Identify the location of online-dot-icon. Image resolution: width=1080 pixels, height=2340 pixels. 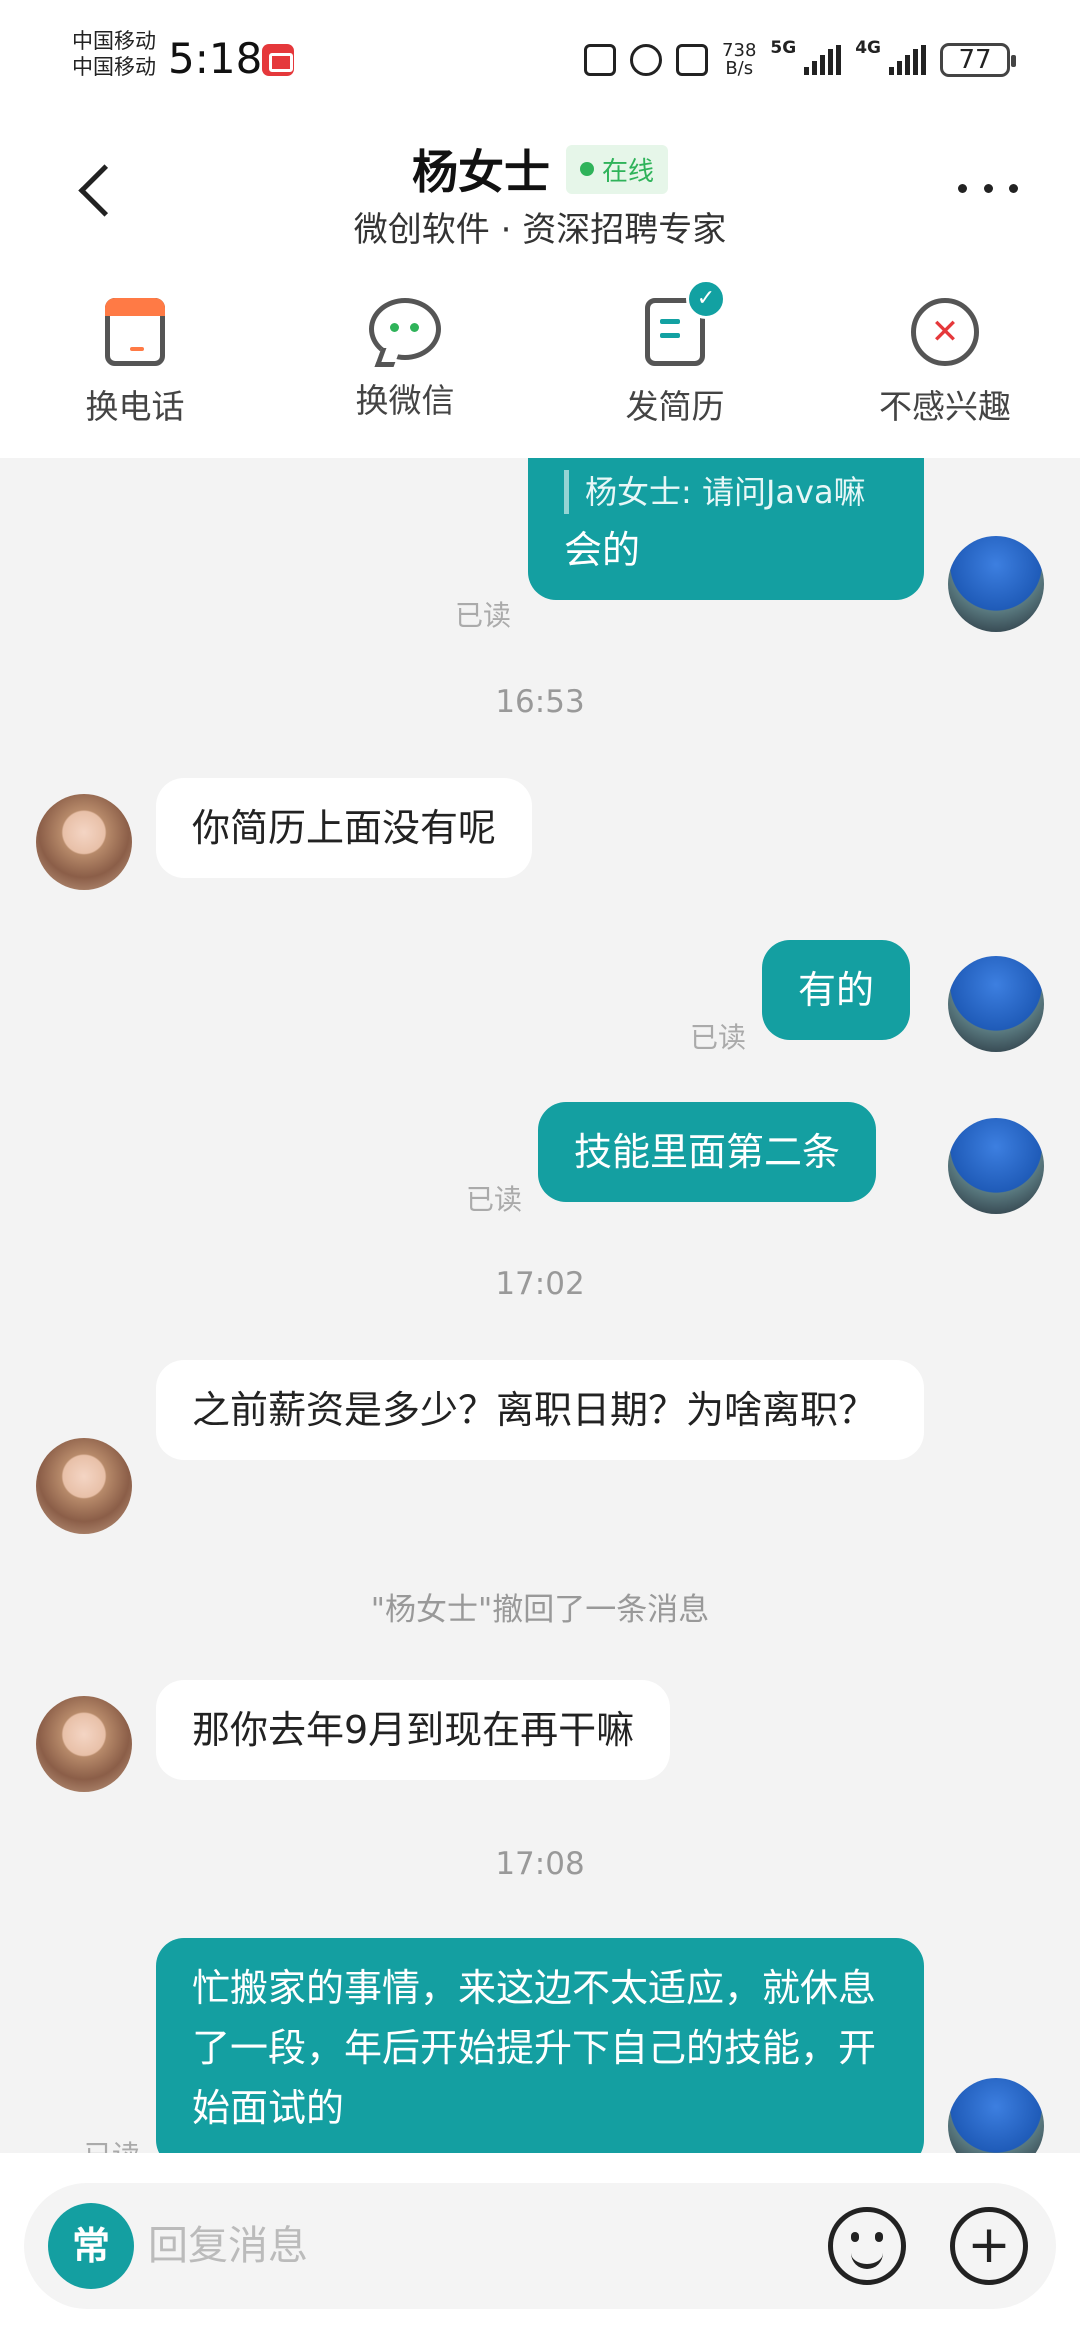
(586, 169).